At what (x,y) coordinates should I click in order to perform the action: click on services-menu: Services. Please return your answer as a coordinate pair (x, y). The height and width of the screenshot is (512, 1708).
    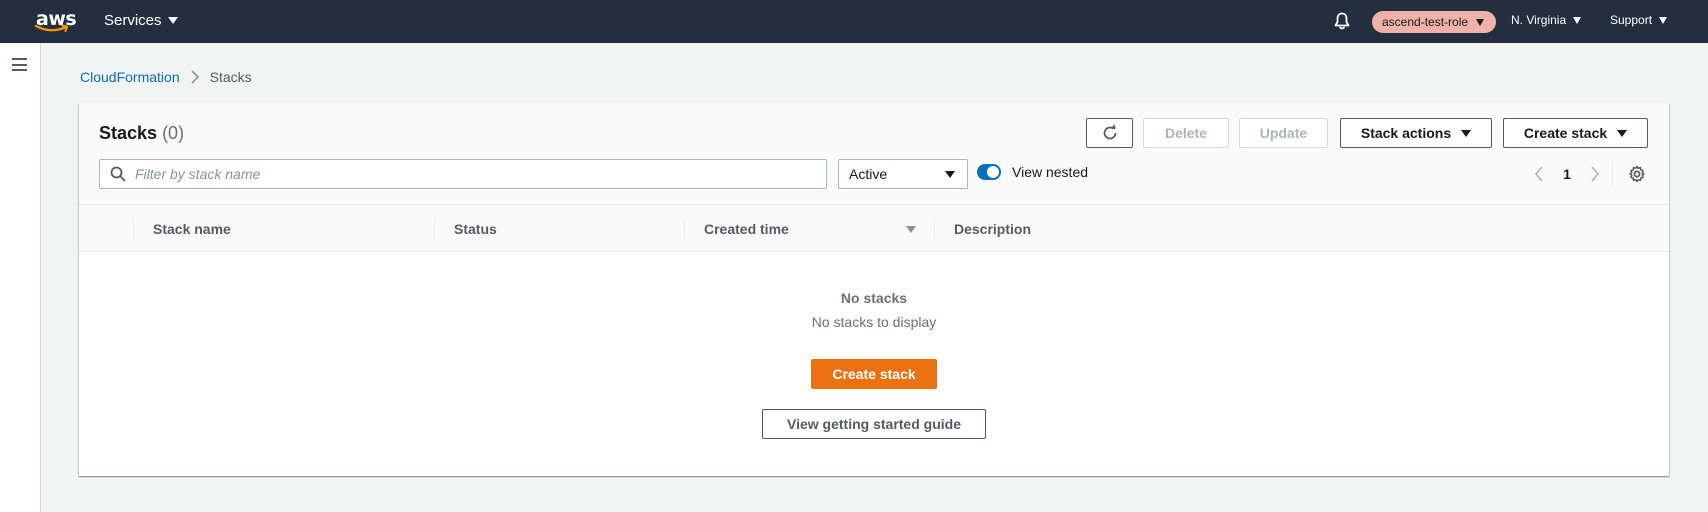
    Looking at the image, I should click on (141, 20).